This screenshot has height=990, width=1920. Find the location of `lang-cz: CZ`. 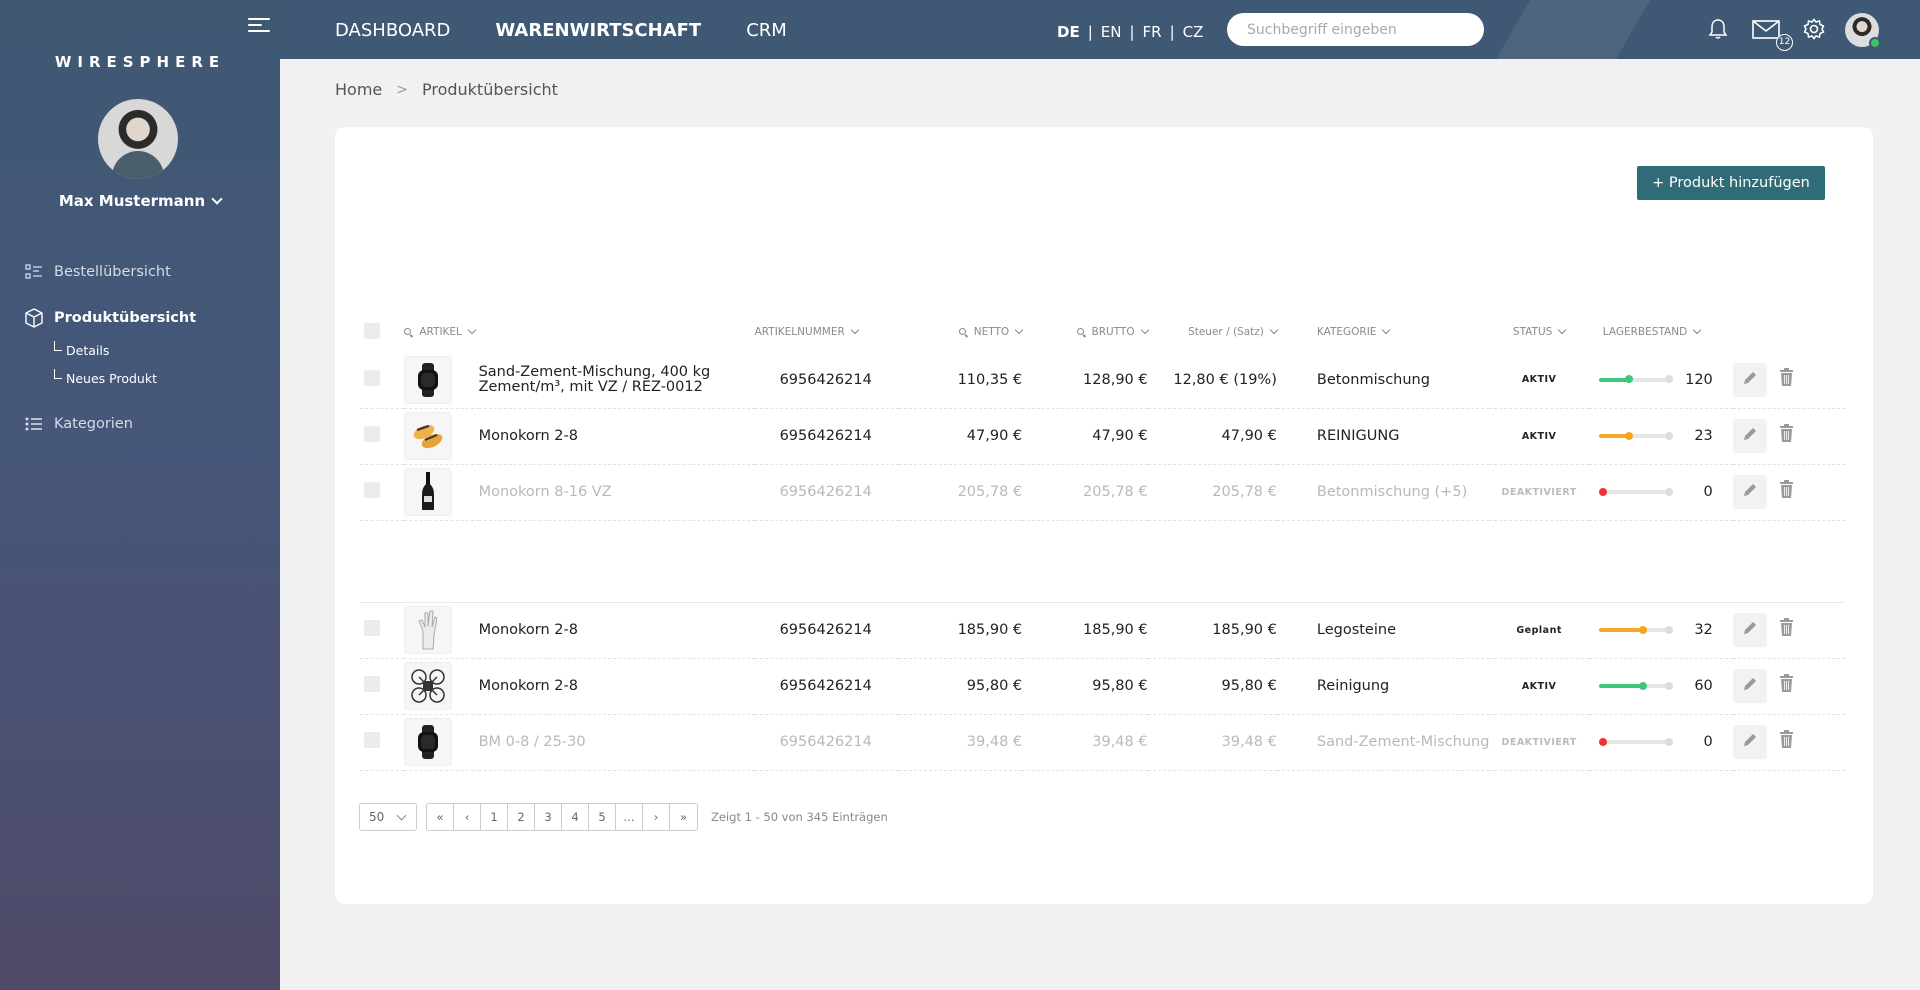

lang-cz: CZ is located at coordinates (1193, 32).